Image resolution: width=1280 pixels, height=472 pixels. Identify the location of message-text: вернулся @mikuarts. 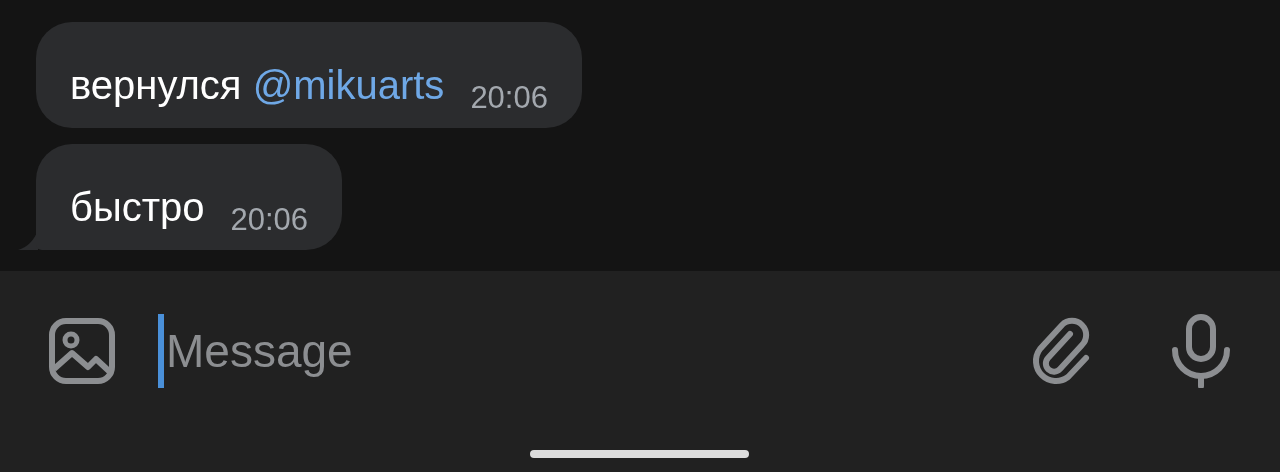
(257, 85).